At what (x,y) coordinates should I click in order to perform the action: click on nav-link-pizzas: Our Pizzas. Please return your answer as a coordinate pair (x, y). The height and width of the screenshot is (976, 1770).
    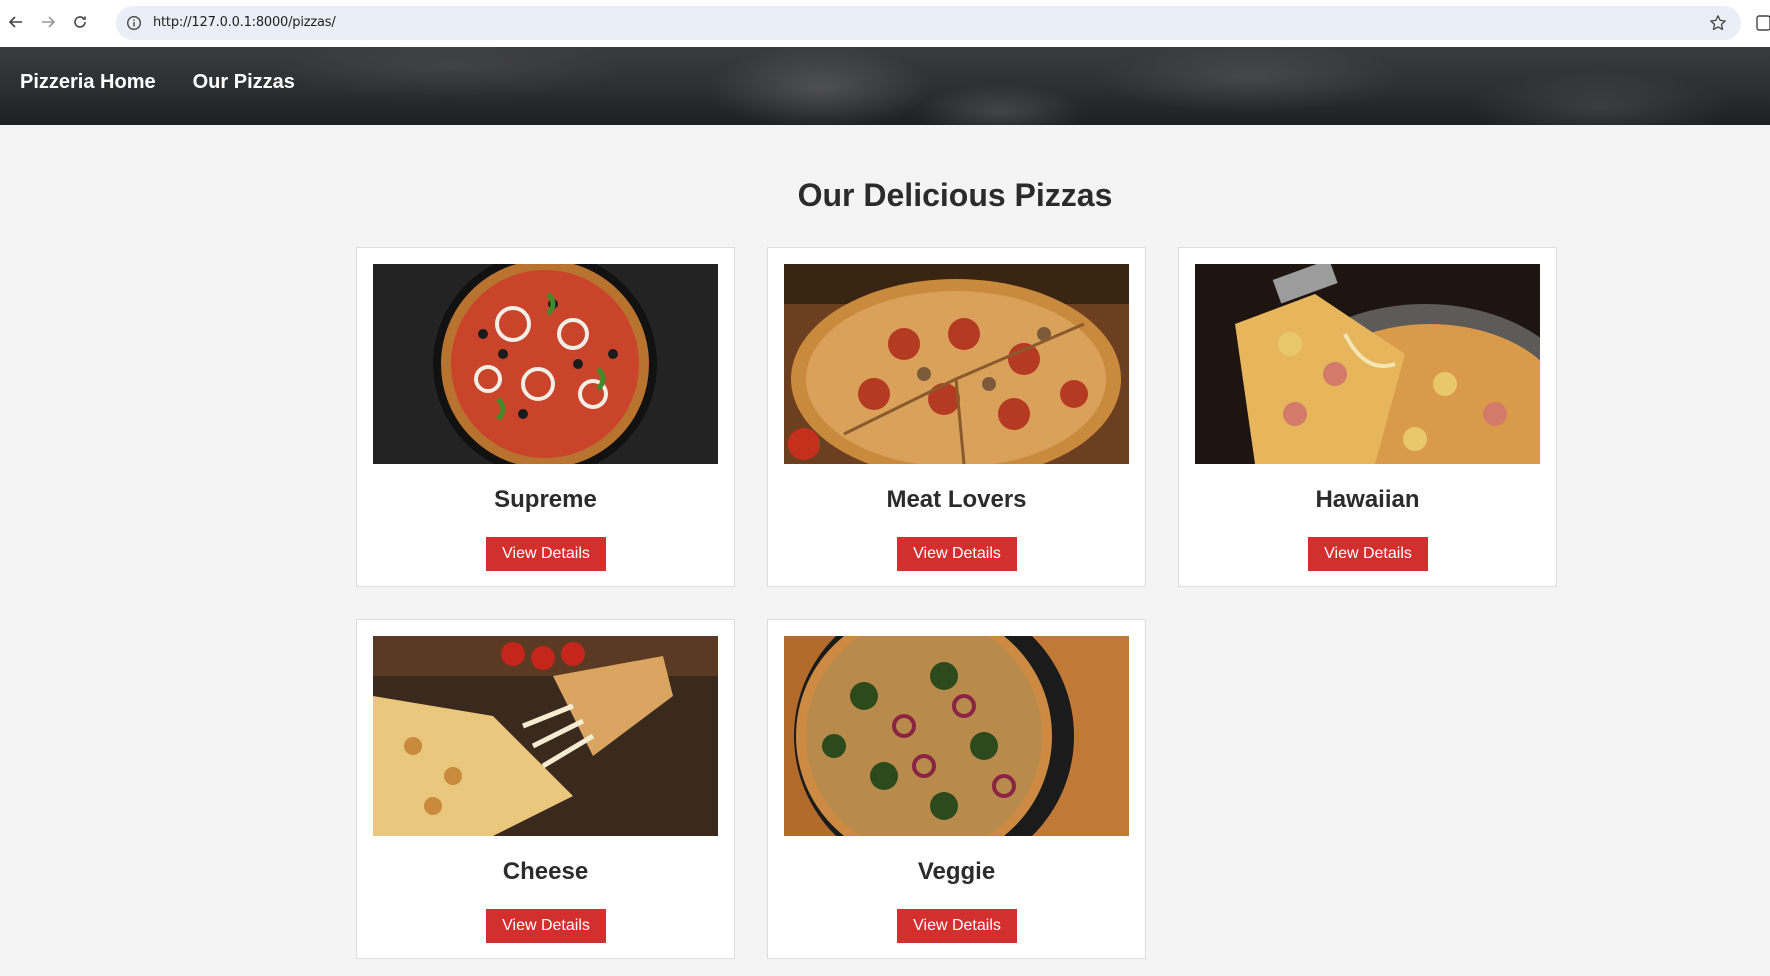
    Looking at the image, I should click on (244, 82).